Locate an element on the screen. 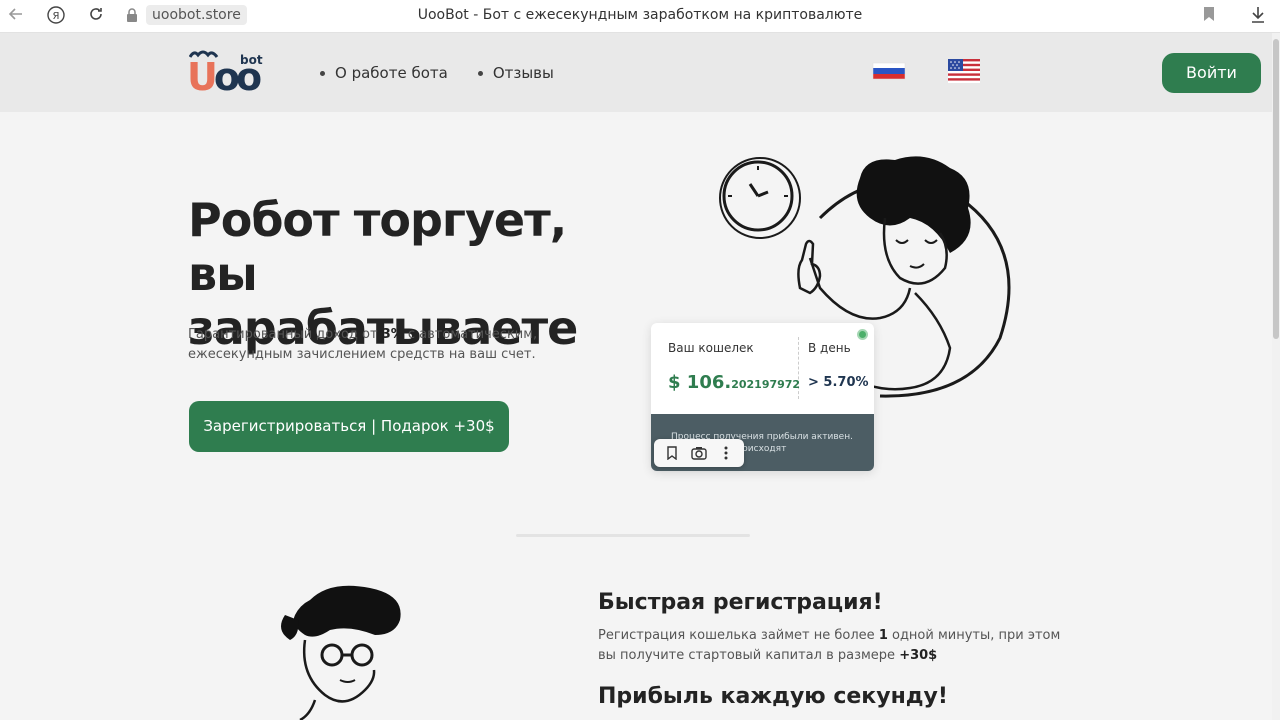 The width and height of the screenshot is (1280, 720). register-button: Зарегистрироваться | Подарок +30$ is located at coordinates (349, 426).